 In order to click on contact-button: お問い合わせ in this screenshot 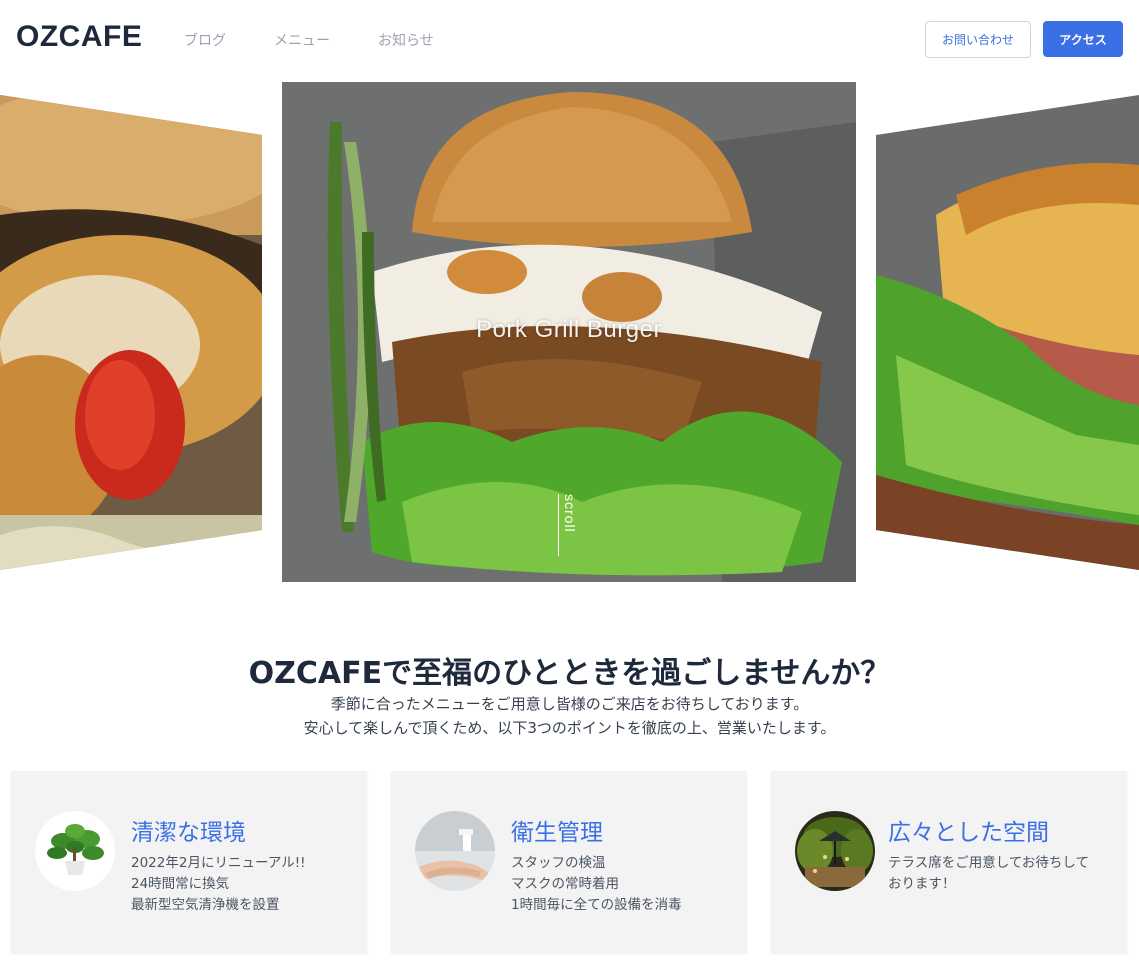, I will do `click(978, 39)`.